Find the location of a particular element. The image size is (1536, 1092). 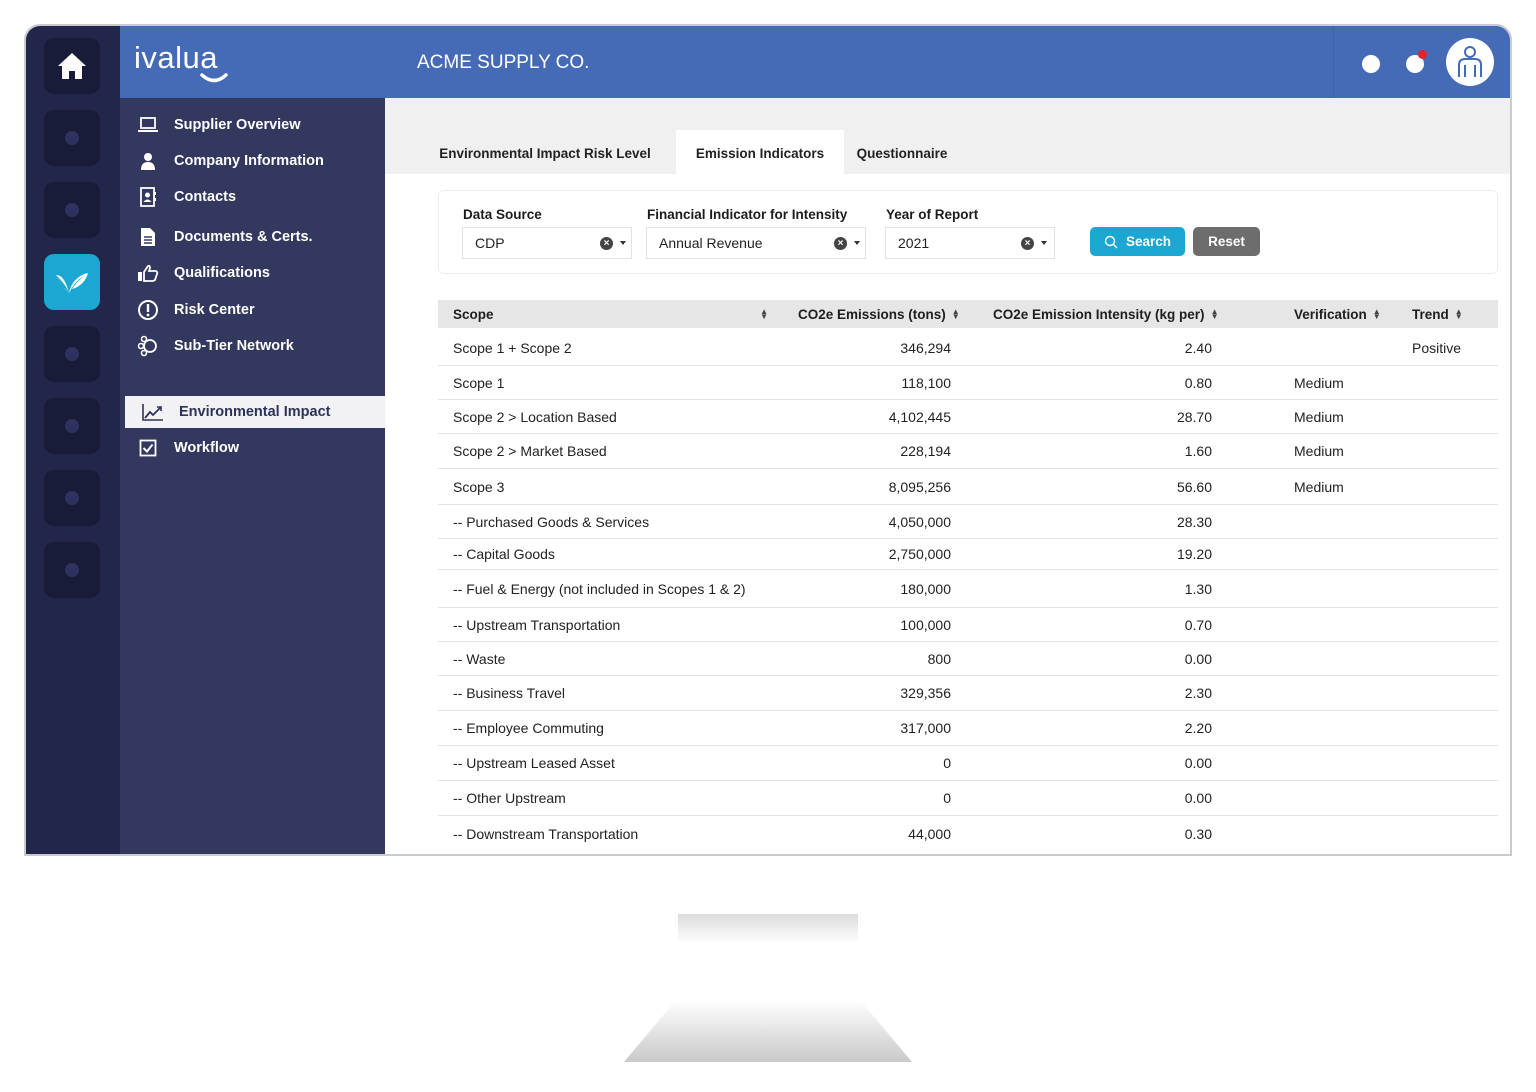

sidebar-item-label: Supplier Overview is located at coordinates (237, 125).